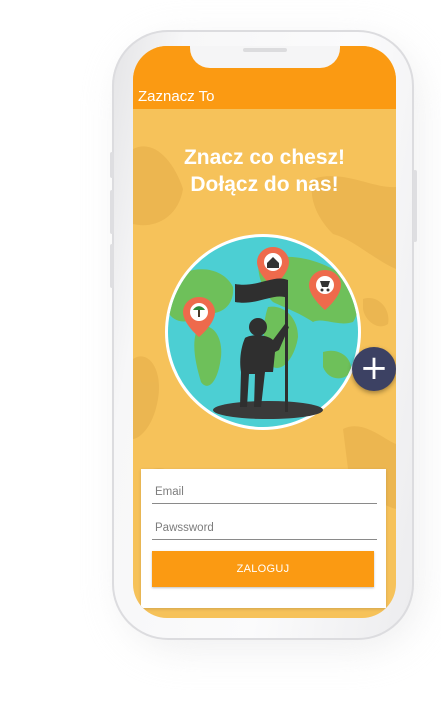  I want to click on phone-notch, so click(264, 57).